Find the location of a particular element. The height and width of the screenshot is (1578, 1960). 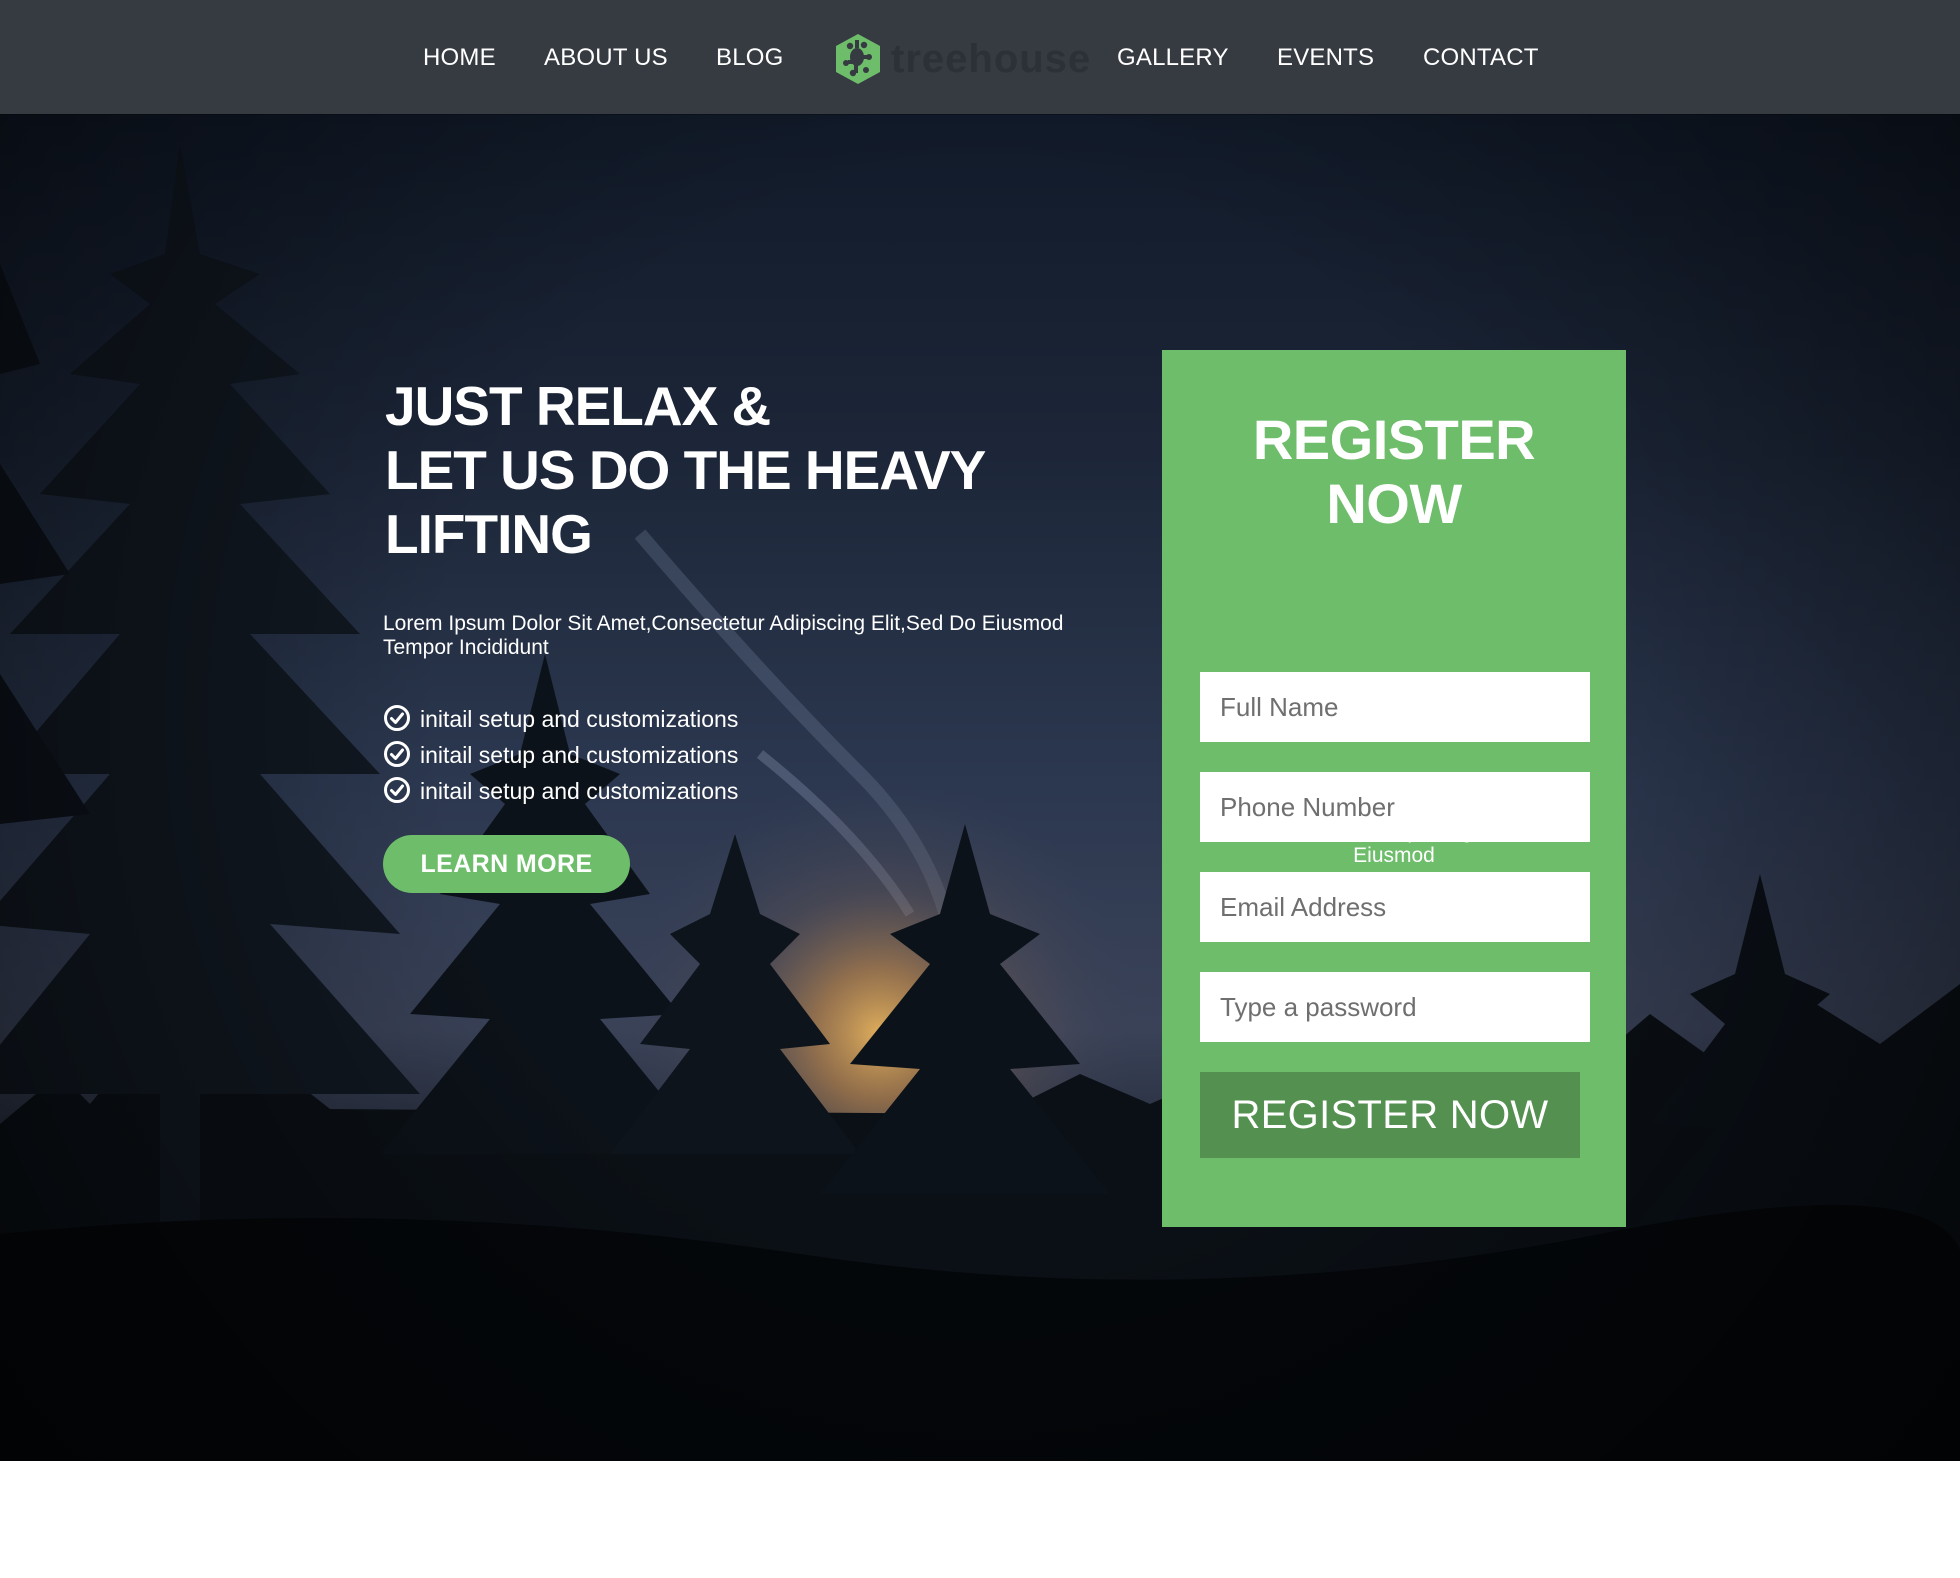

register-title-line-1: REGISTER is located at coordinates (1394, 439).